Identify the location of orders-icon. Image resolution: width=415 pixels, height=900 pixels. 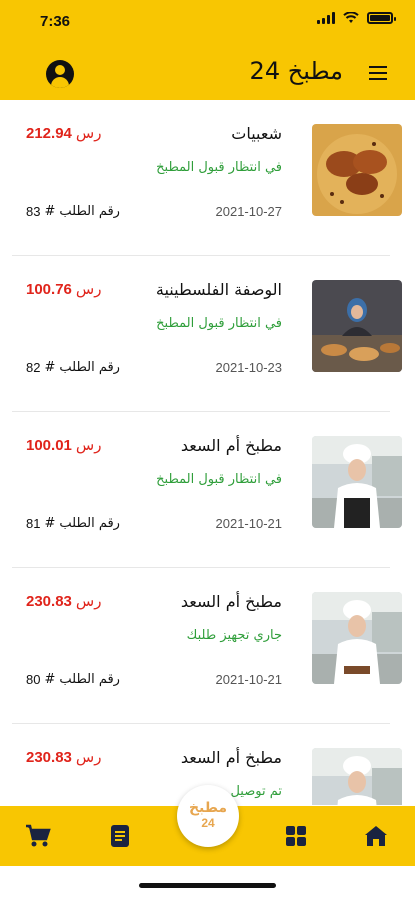
(120, 836).